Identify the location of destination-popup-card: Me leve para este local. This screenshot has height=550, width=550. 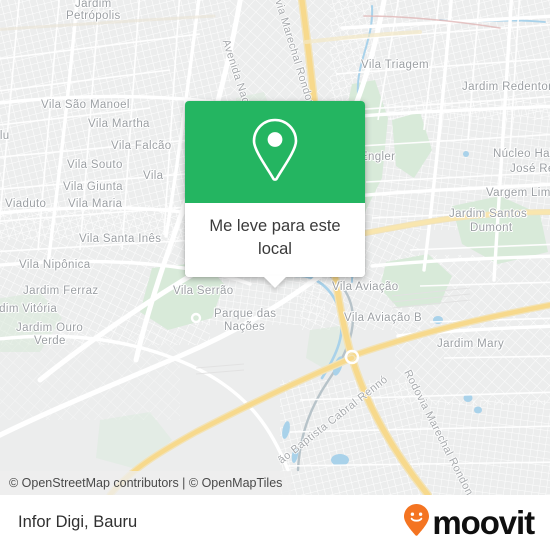
(275, 194).